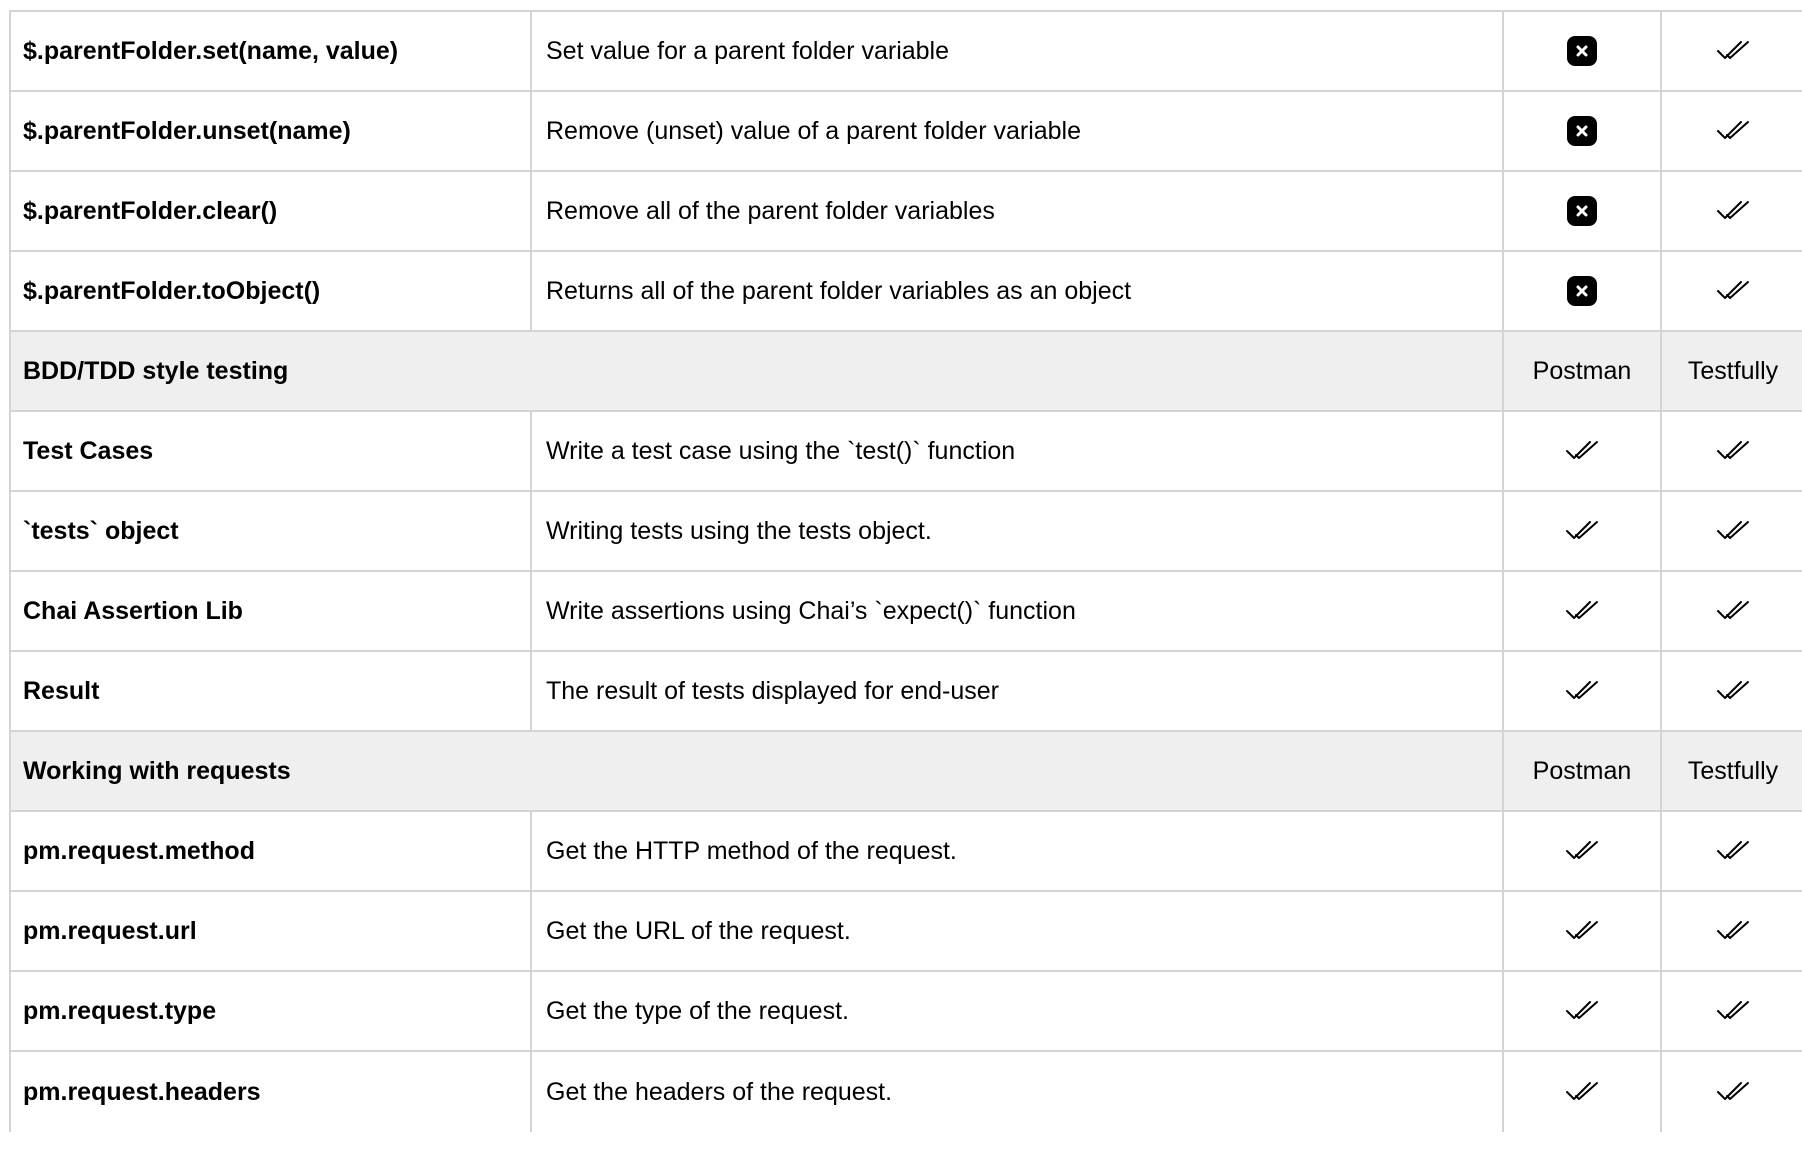 Image resolution: width=1802 pixels, height=1153 pixels. What do you see at coordinates (271, 451) in the screenshot?
I see `feature-name: Test Cases` at bounding box center [271, 451].